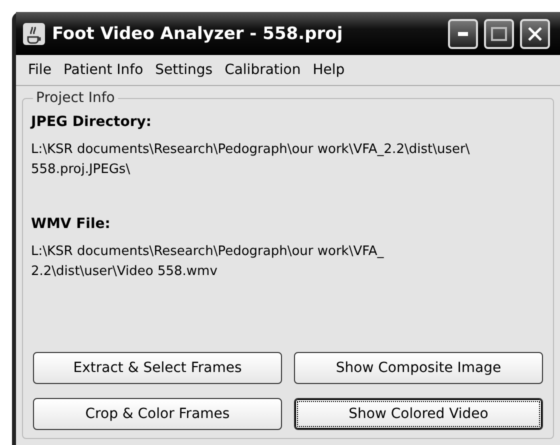 The width and height of the screenshot is (560, 445). What do you see at coordinates (124, 272) in the screenshot?
I see `file-path: 2.2\dist\user\Video 558.wmv` at bounding box center [124, 272].